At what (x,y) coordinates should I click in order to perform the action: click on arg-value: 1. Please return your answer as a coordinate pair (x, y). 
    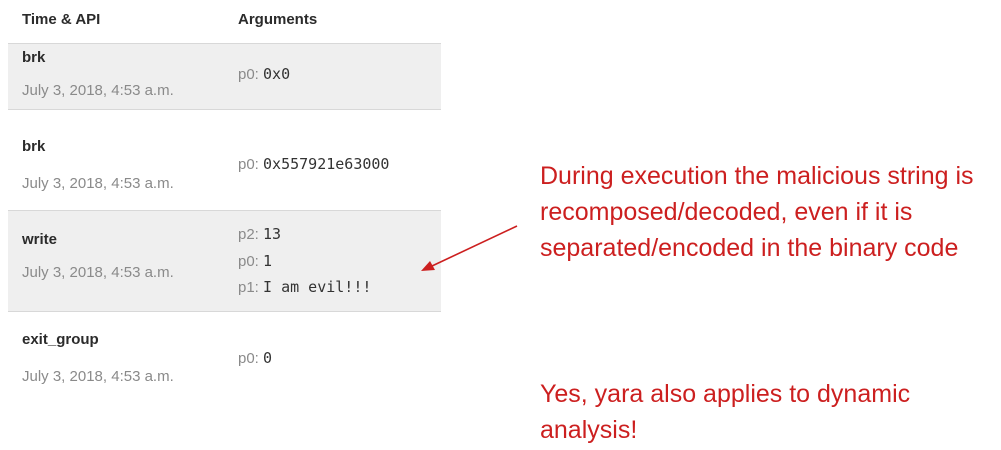
    Looking at the image, I should click on (268, 261).